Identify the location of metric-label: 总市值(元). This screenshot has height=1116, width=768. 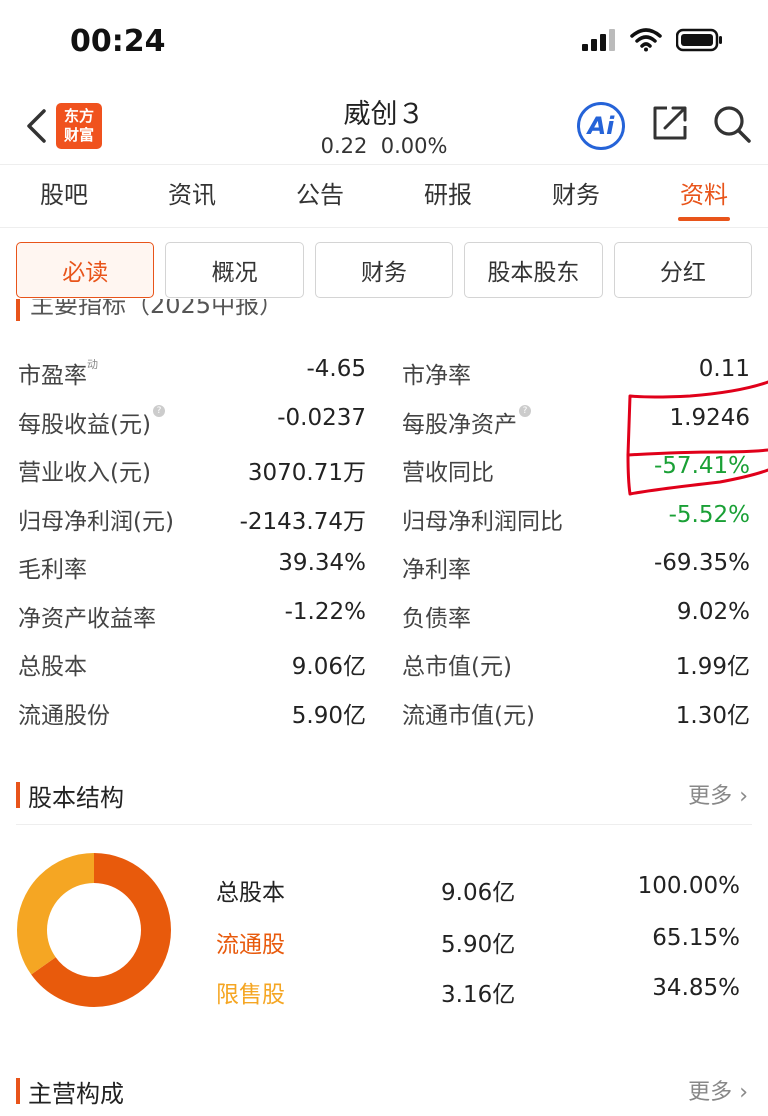
(457, 667).